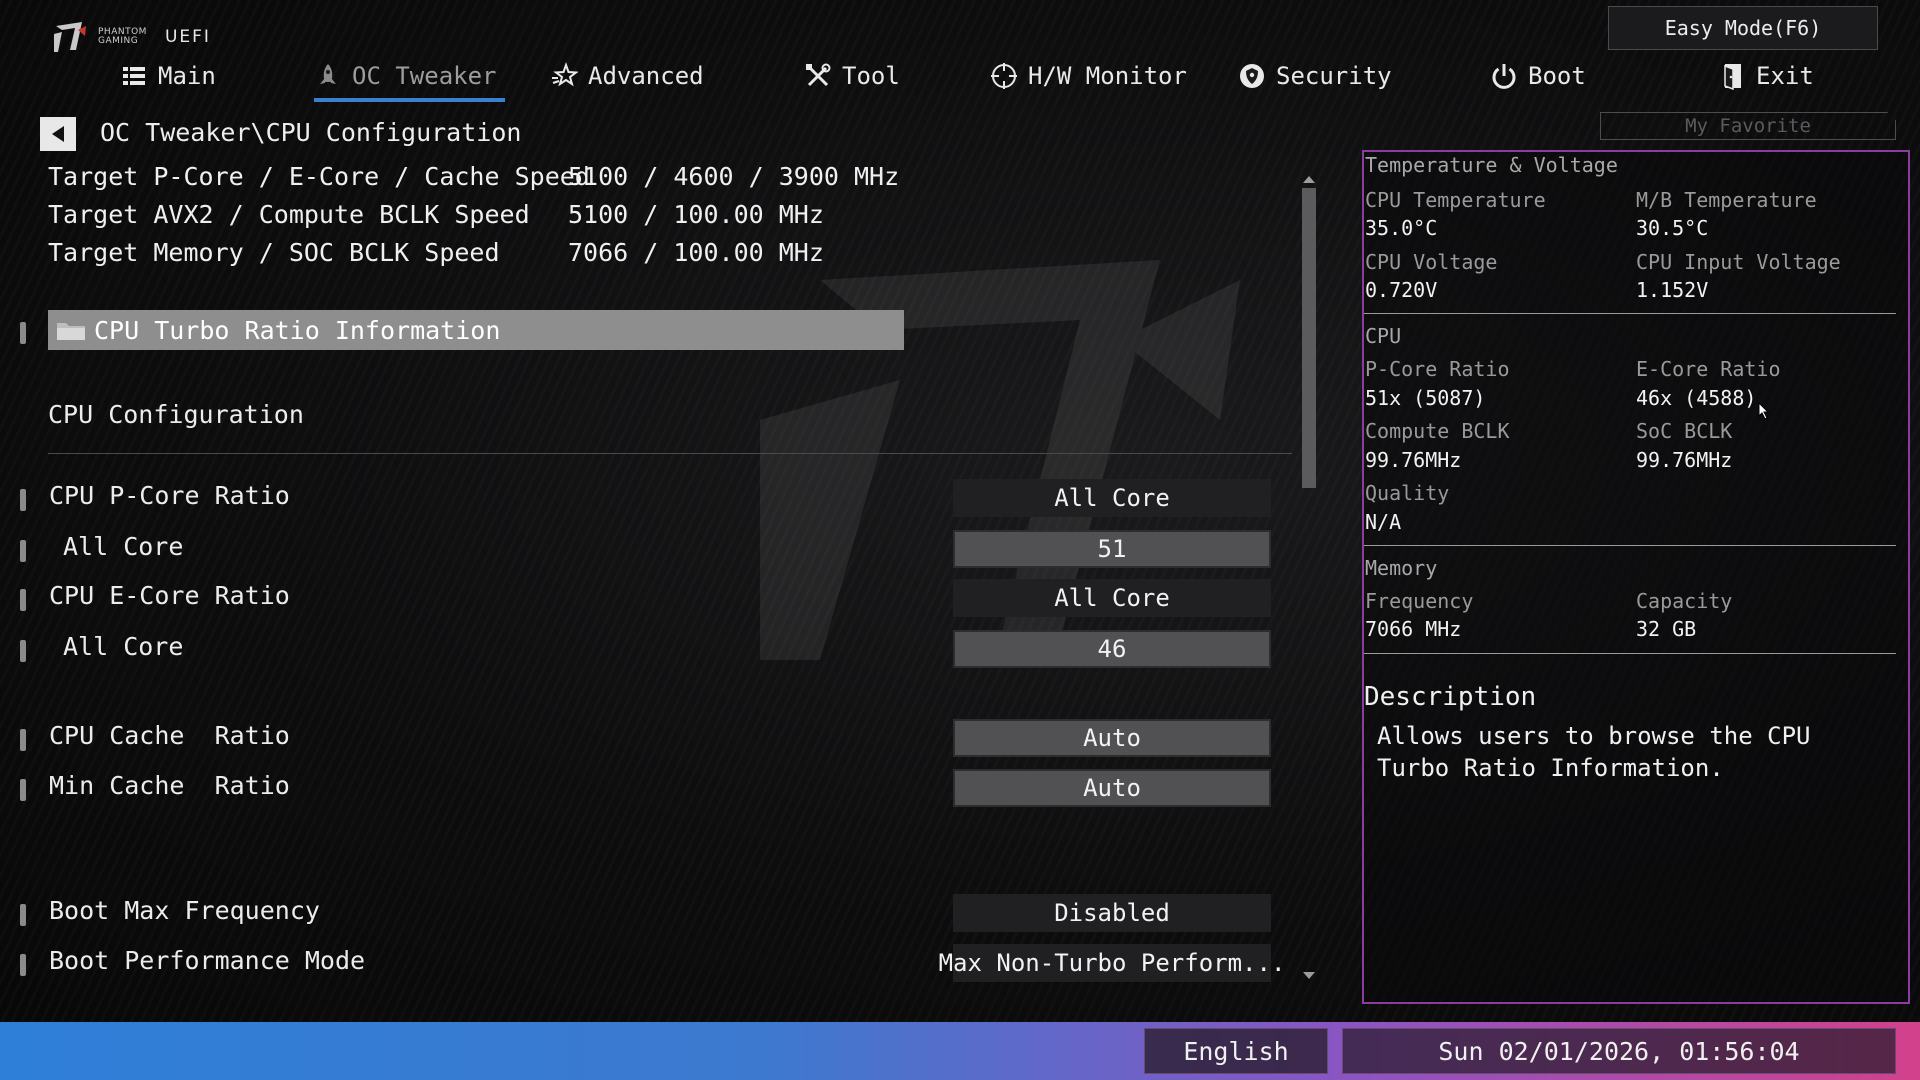 The image size is (1920, 1080). Describe the element at coordinates (650, 499) in the screenshot. I see `setting-cpu-pcore-ratio: CPU P-Core Ratio All Core` at that location.